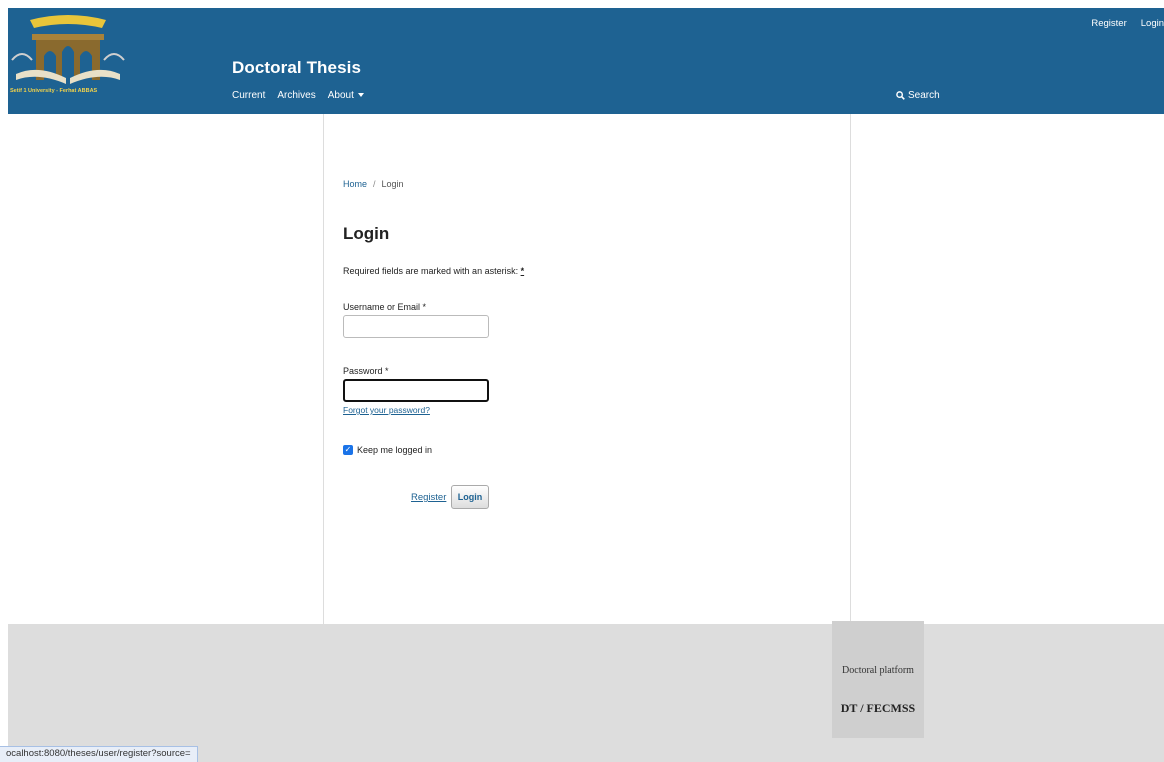 Image resolution: width=1164 pixels, height=762 pixels. What do you see at coordinates (878, 708) in the screenshot?
I see `platform-code: DT / FECMSS` at bounding box center [878, 708].